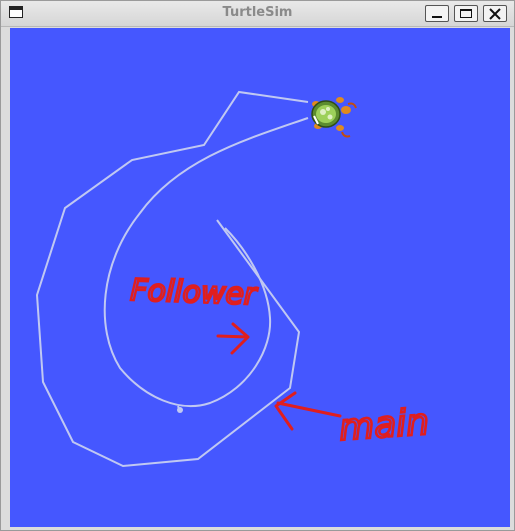 Image resolution: width=515 pixels, height=531 pixels. What do you see at coordinates (194, 292) in the screenshot?
I see `follower-annotation: Follower` at bounding box center [194, 292].